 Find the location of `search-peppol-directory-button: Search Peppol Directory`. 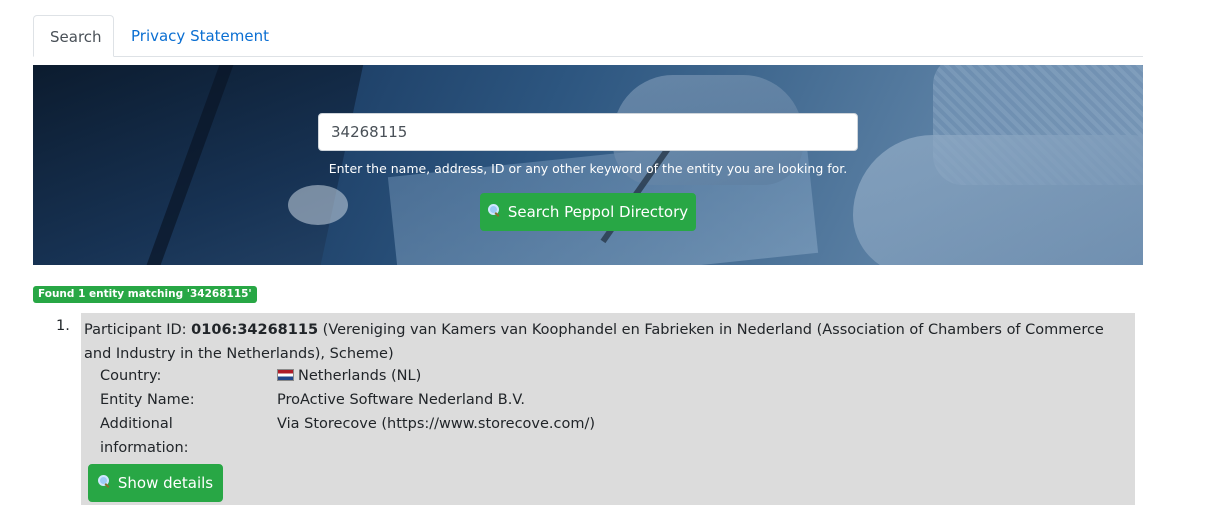

search-peppol-directory-button: Search Peppol Directory is located at coordinates (588, 212).